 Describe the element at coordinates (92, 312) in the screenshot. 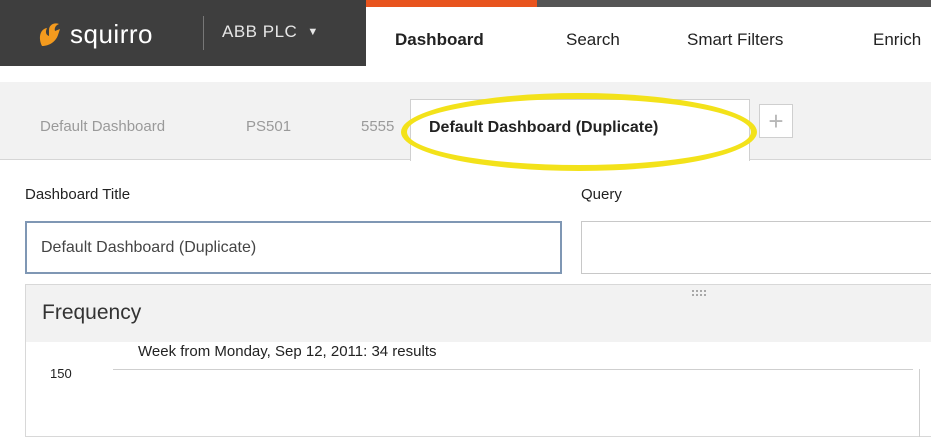

I see `widget-title: Frequency` at that location.